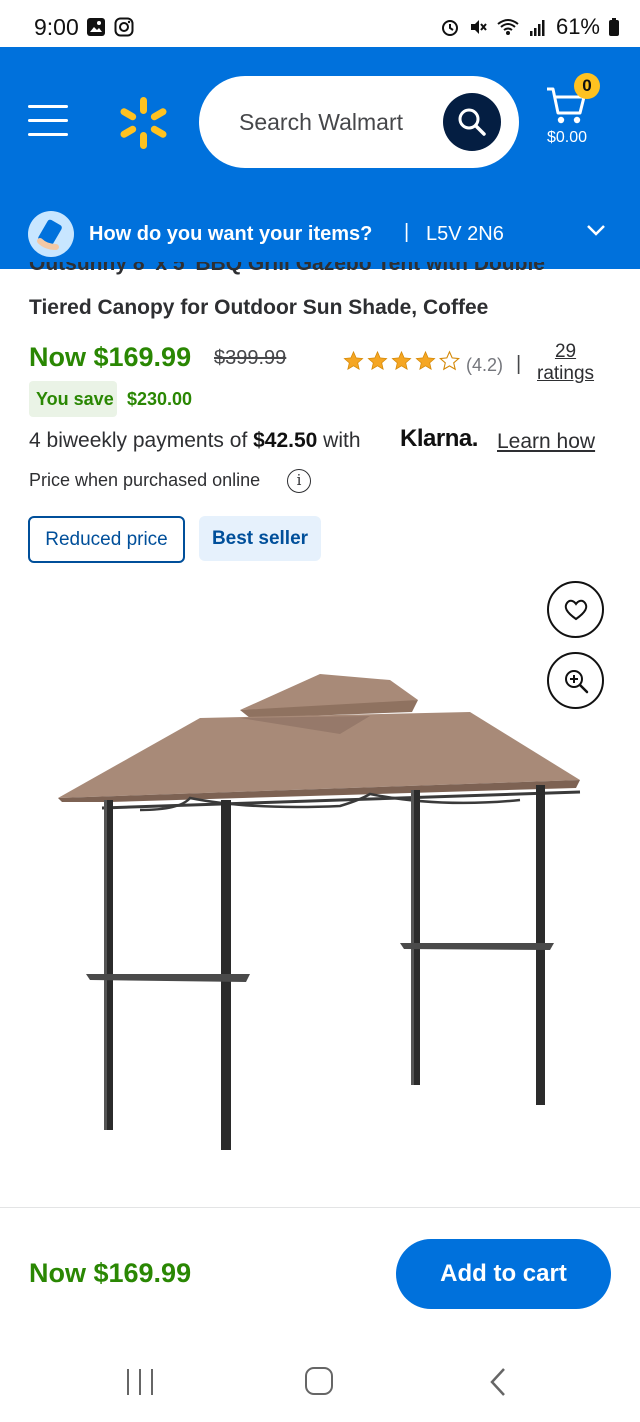 The height and width of the screenshot is (1422, 640). Describe the element at coordinates (50, 123) in the screenshot. I see `menu-icon` at that location.